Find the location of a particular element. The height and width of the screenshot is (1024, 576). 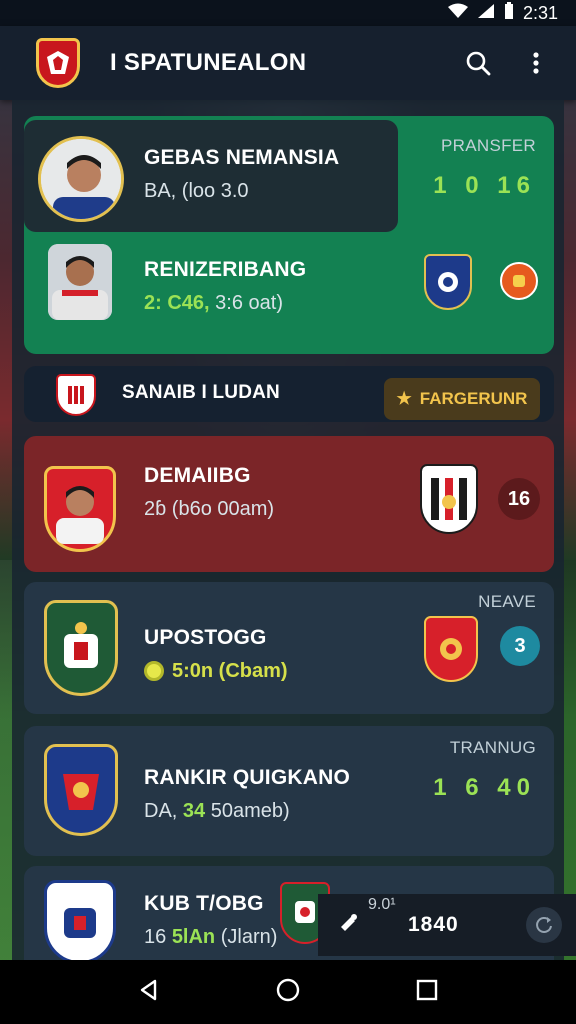

match-badge: 3 is located at coordinates (520, 646).